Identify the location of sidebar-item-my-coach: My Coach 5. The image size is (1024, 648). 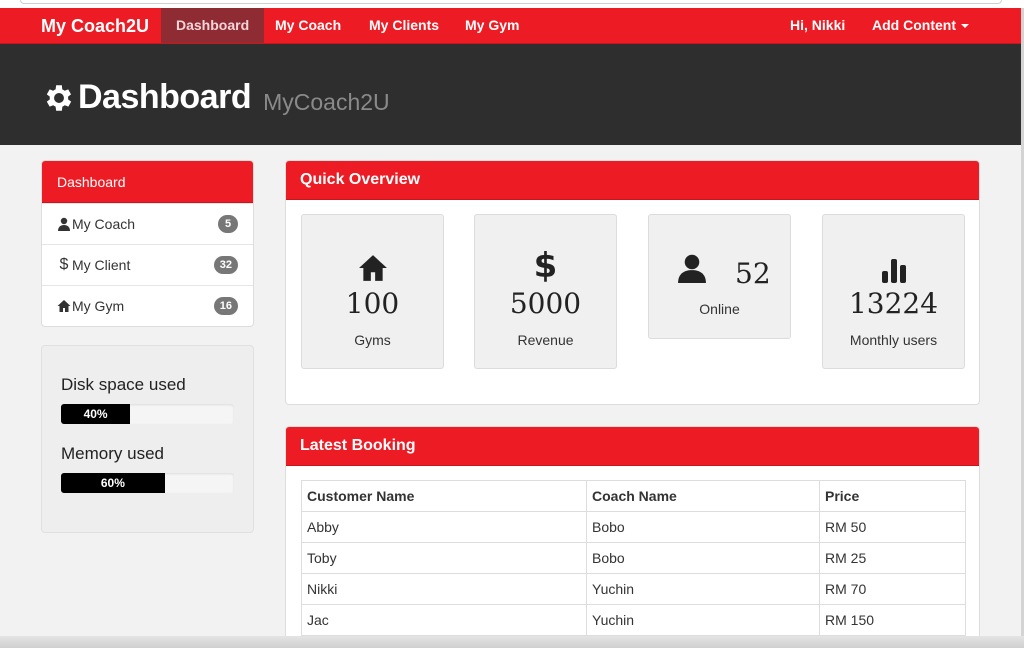
(147, 223).